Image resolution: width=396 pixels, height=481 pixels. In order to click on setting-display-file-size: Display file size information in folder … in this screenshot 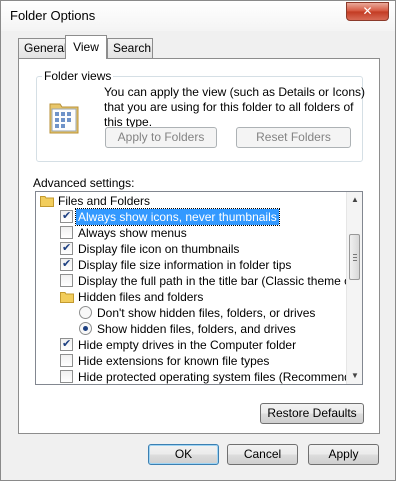, I will do `click(191, 264)`.